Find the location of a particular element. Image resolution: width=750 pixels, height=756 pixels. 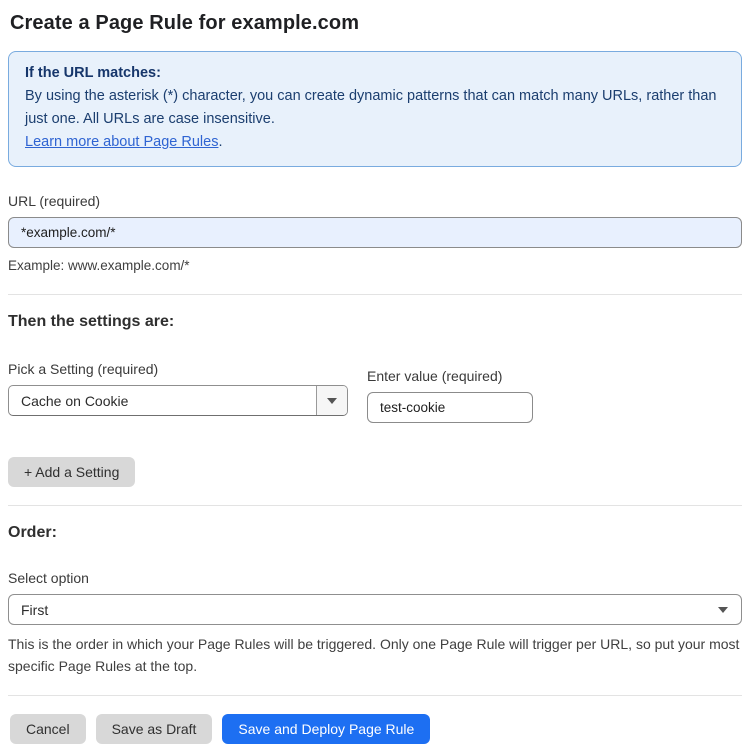

add-setting-button: + Add a Setting is located at coordinates (72, 472).